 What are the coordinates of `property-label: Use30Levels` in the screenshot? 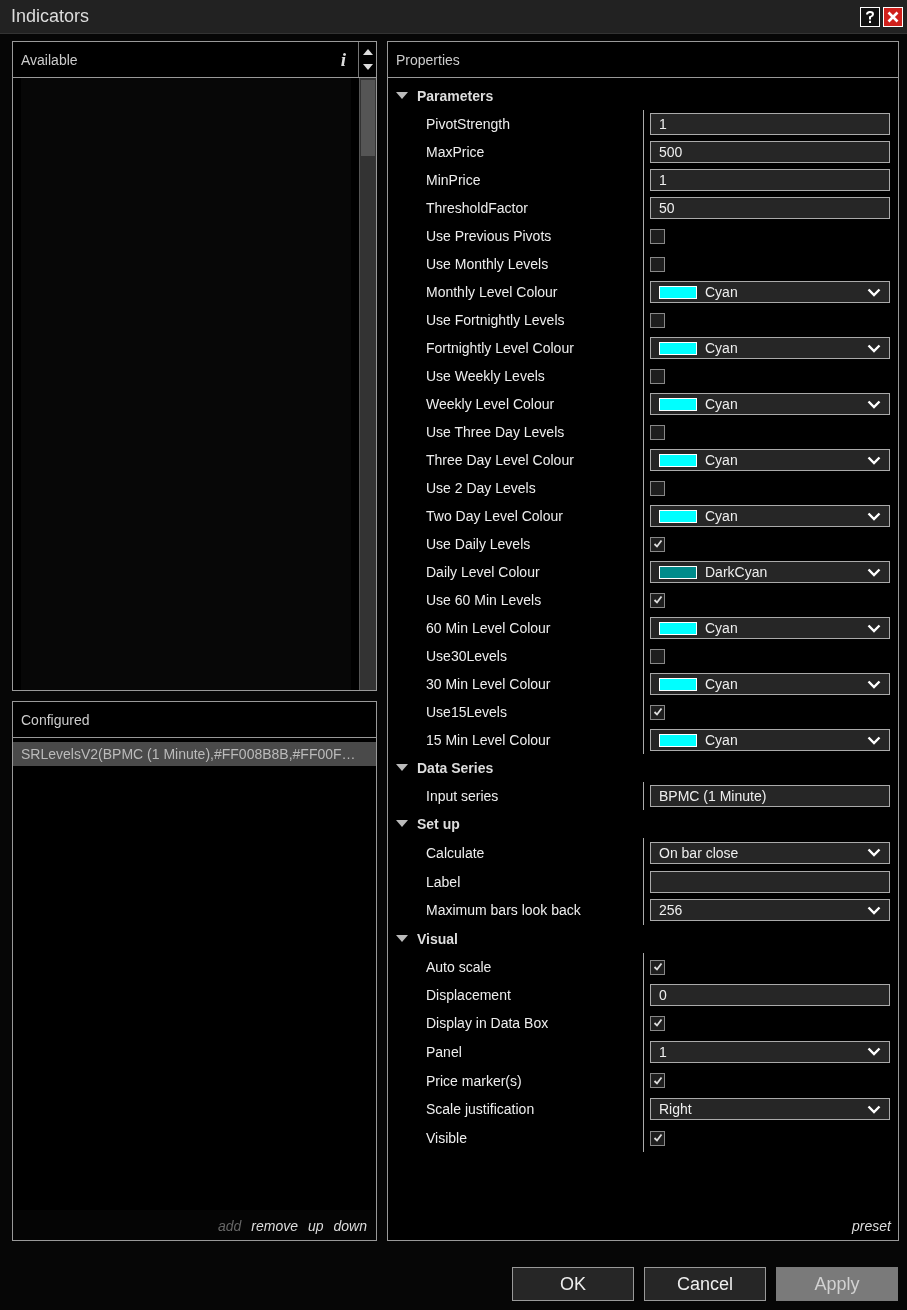 It's located at (466, 656).